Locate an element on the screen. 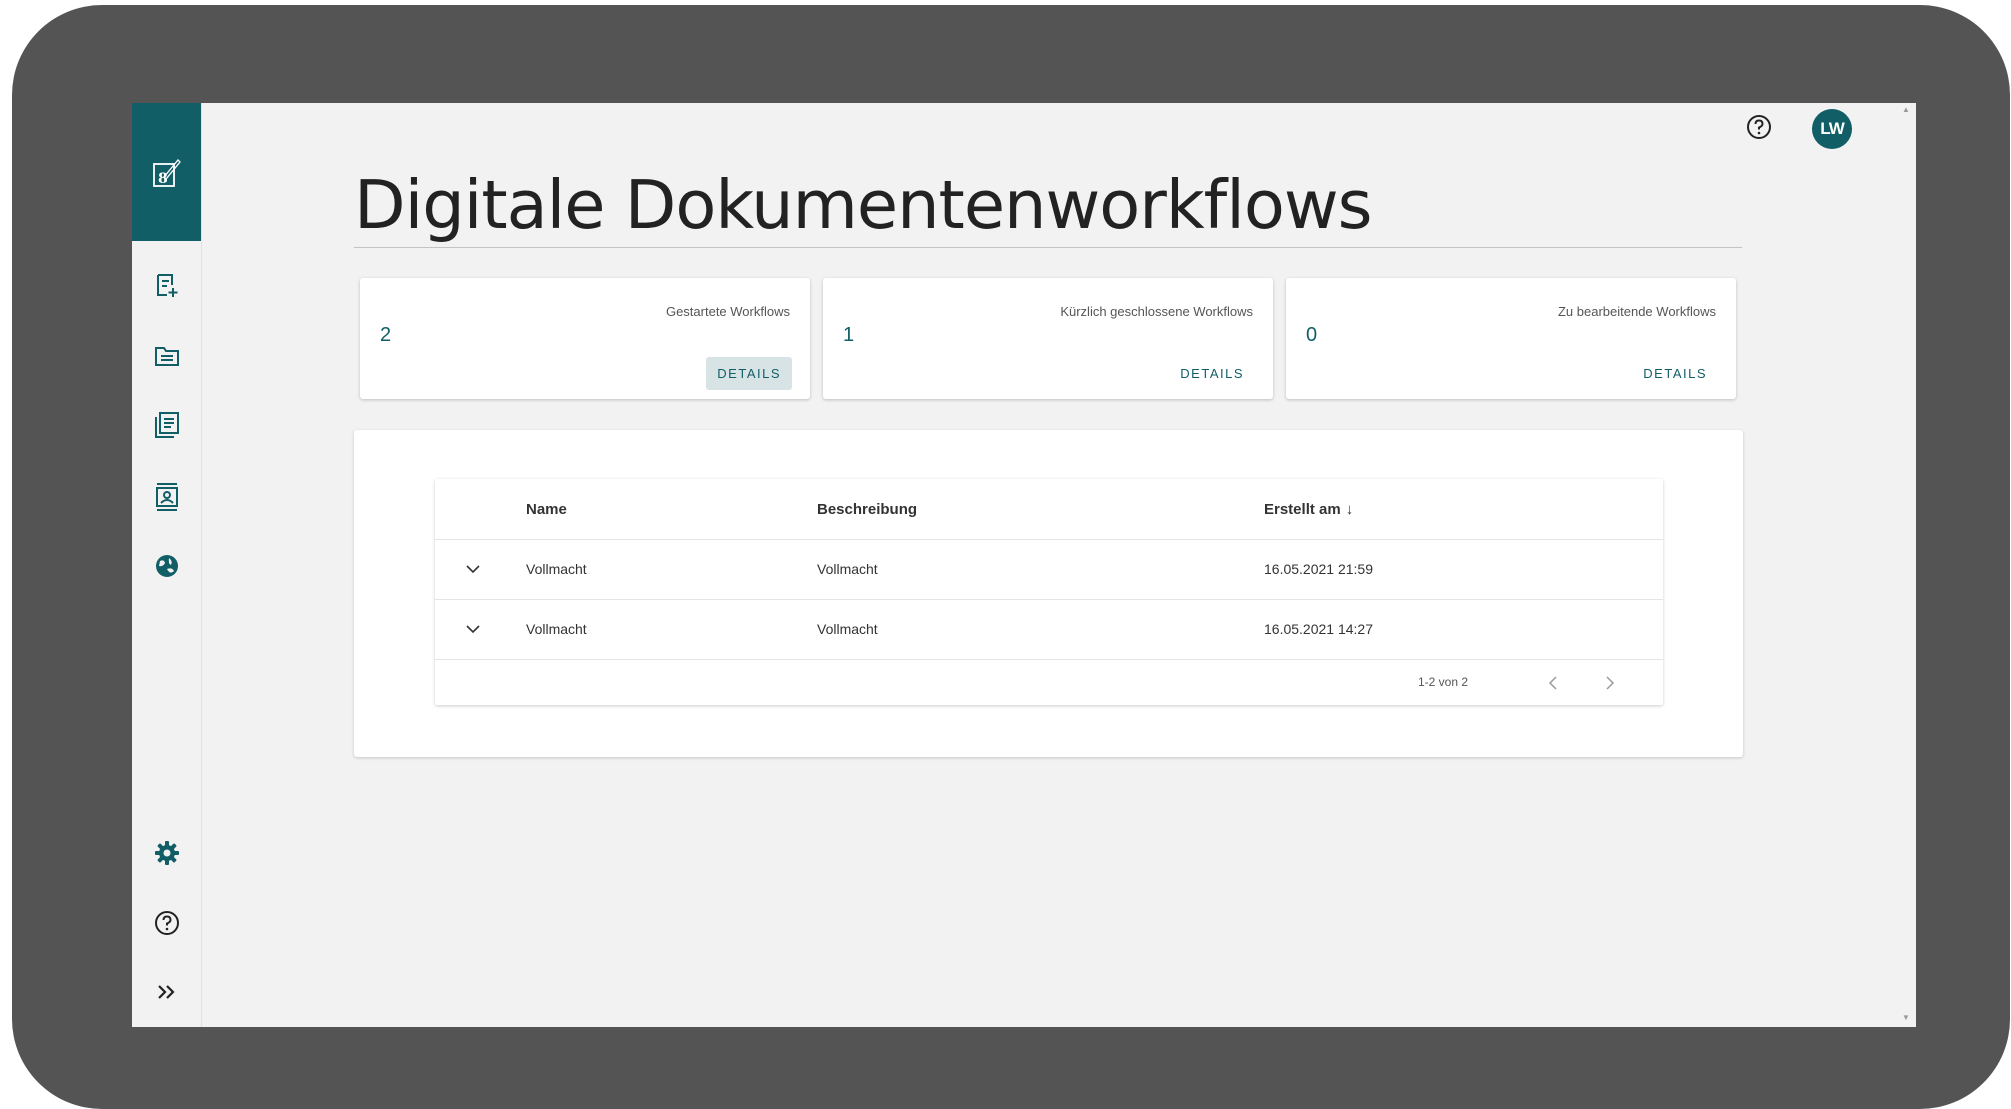 Image resolution: width=2011 pixels, height=1109 pixels. sidebar-item-document-list is located at coordinates (166, 425).